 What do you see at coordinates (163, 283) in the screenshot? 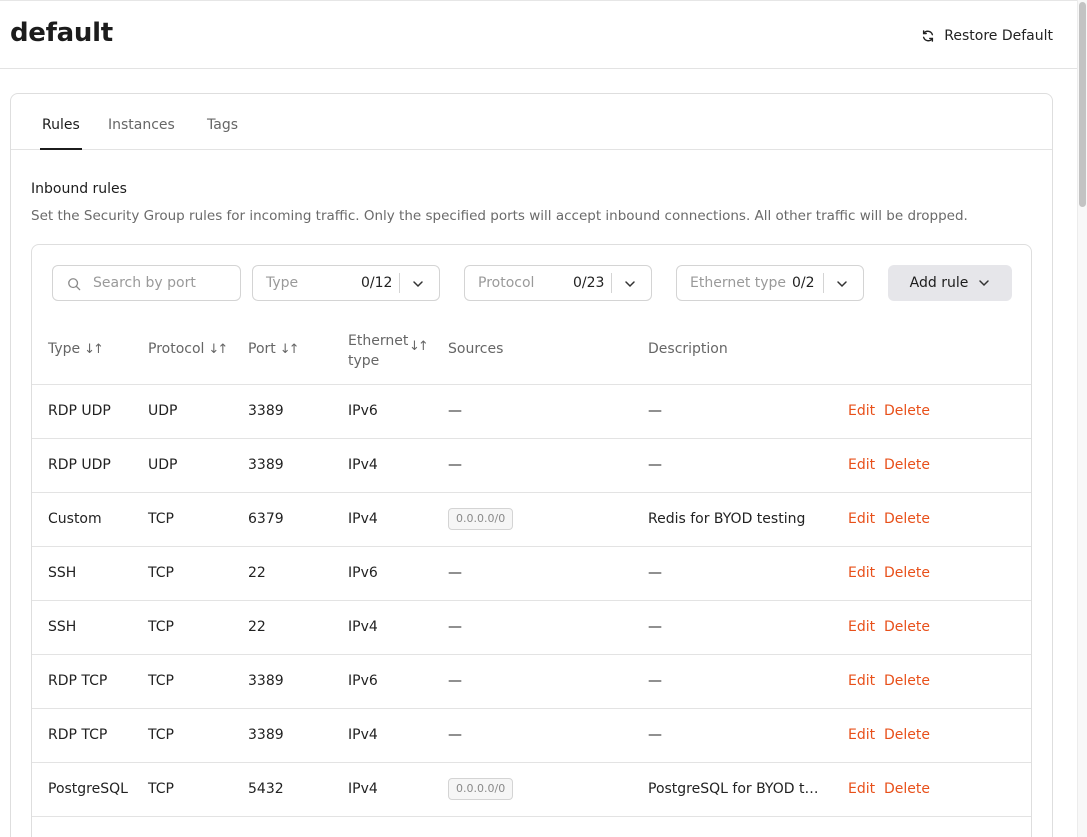
I see `search-input` at bounding box center [163, 283].